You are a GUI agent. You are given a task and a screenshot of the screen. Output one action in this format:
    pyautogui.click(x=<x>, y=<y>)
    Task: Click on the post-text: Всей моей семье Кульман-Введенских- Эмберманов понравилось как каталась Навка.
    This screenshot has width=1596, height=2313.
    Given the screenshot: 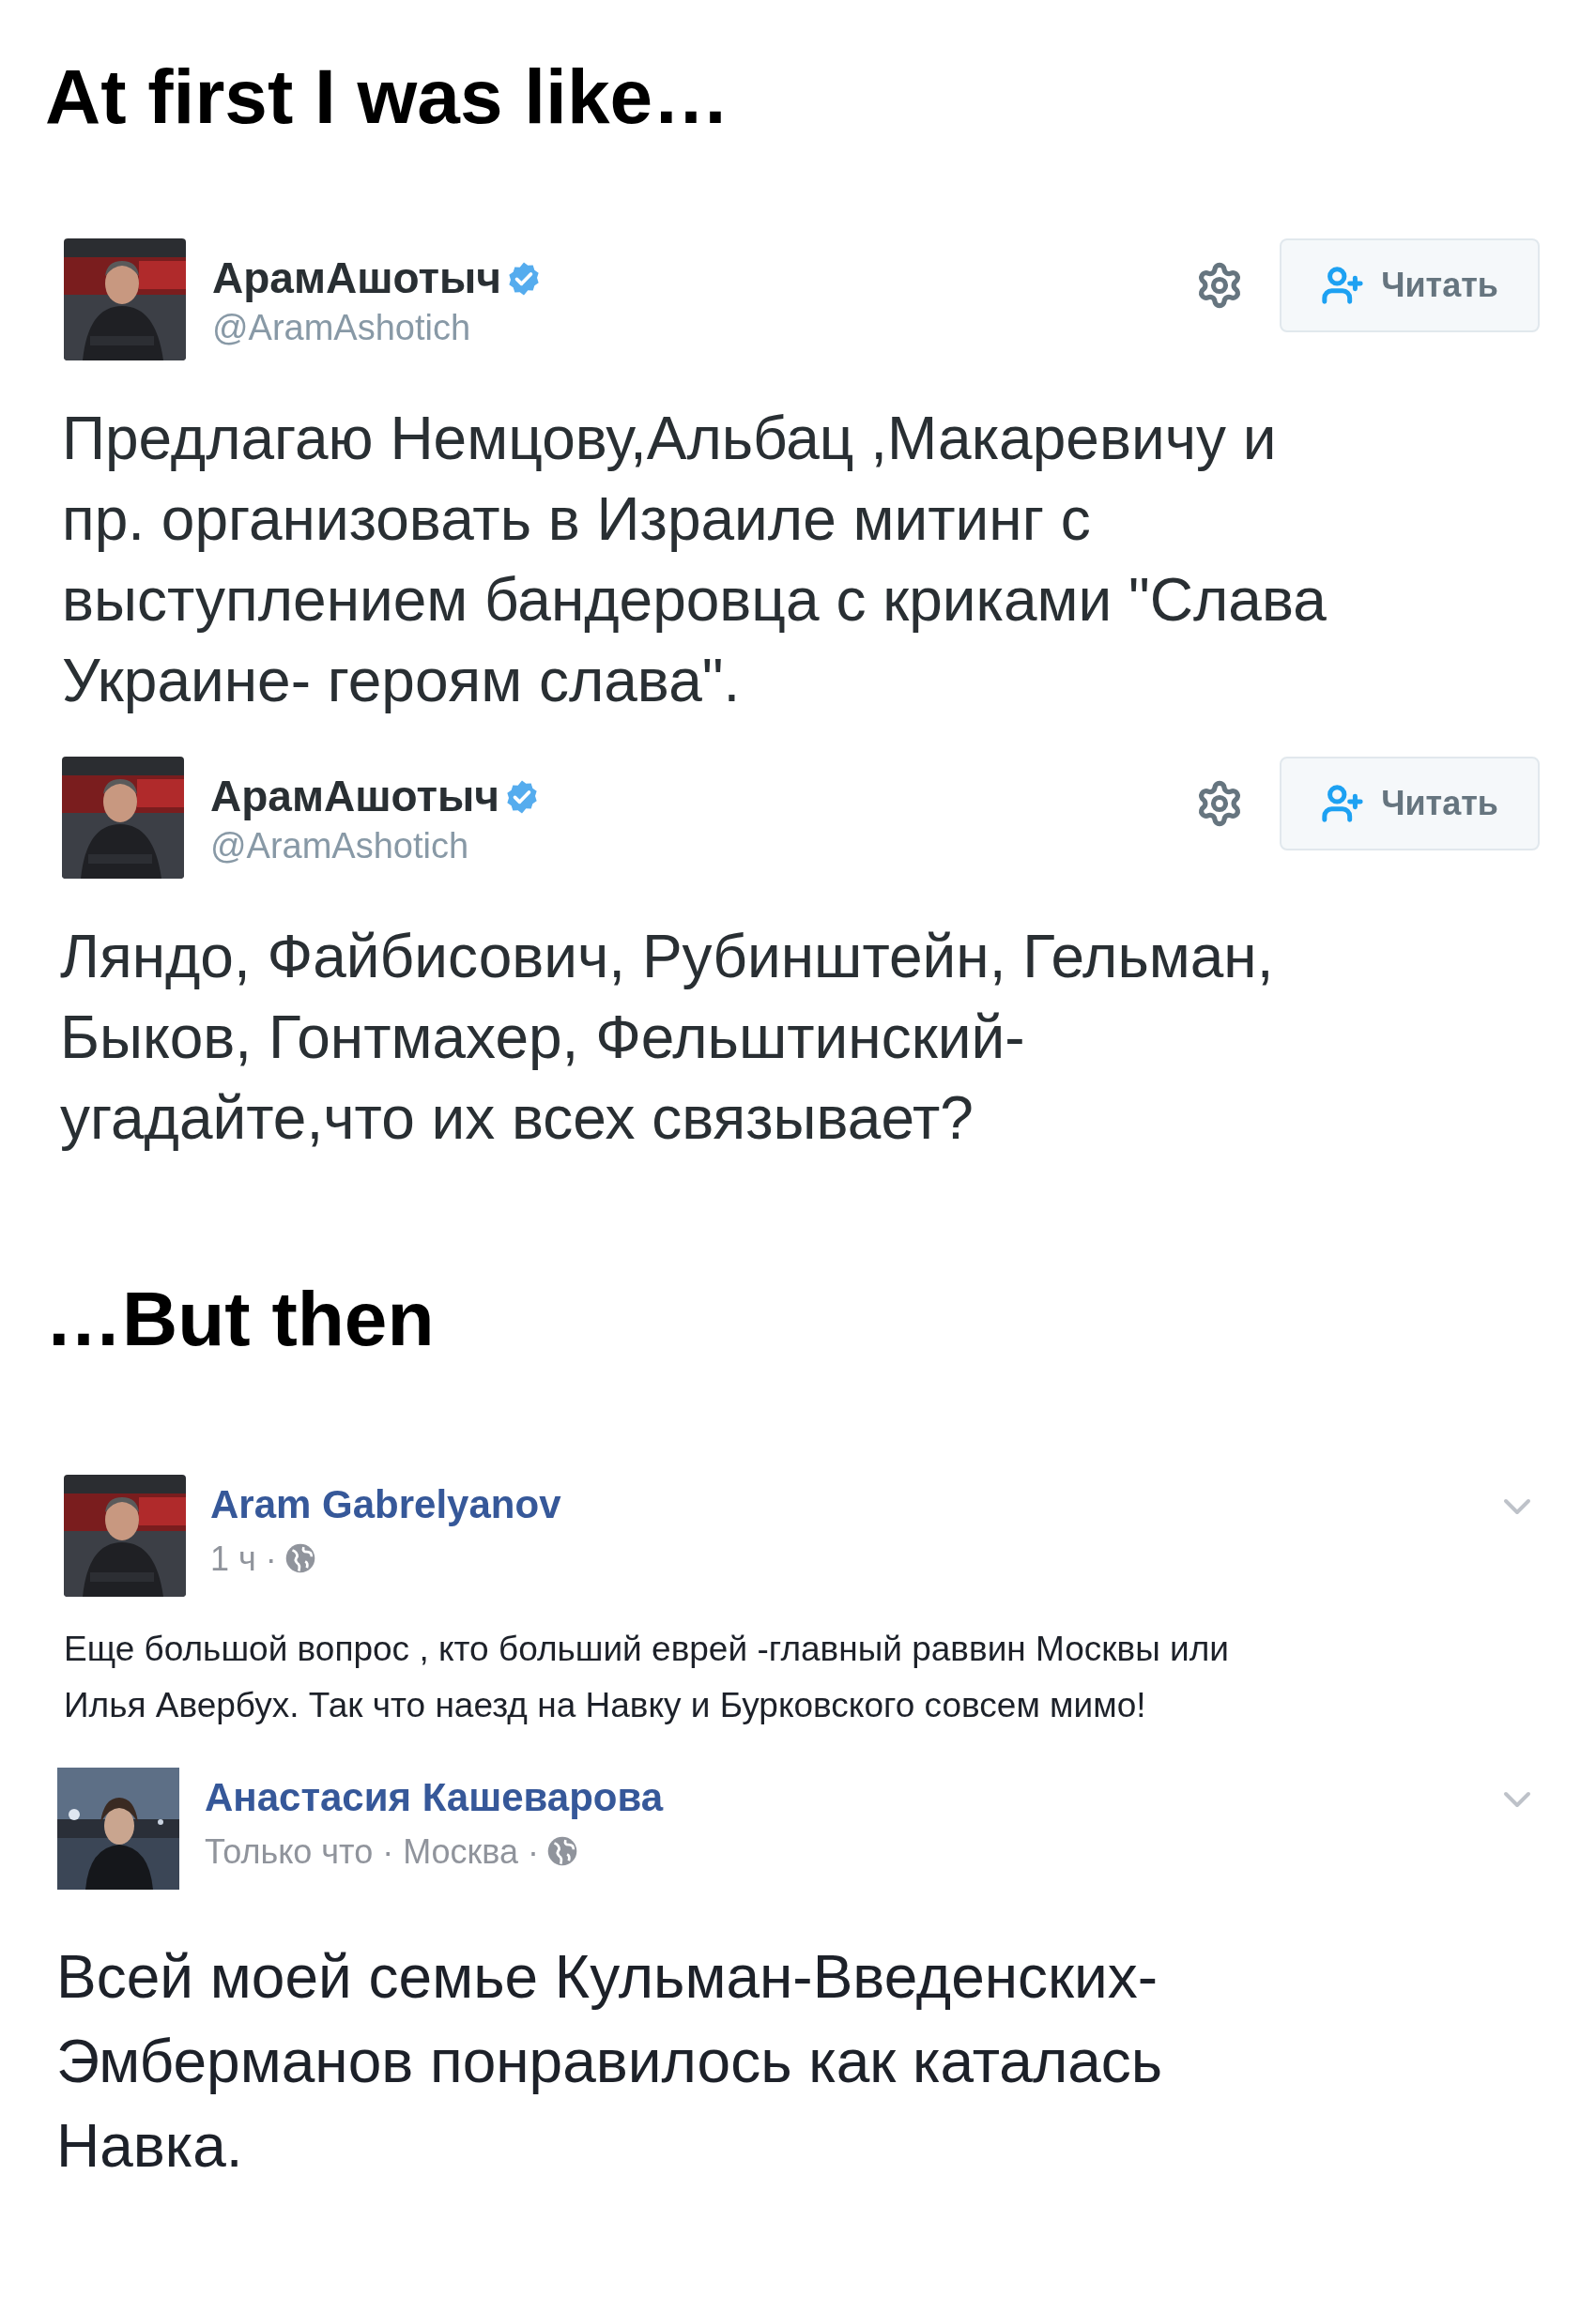 What is the action you would take?
    pyautogui.click(x=610, y=2062)
    